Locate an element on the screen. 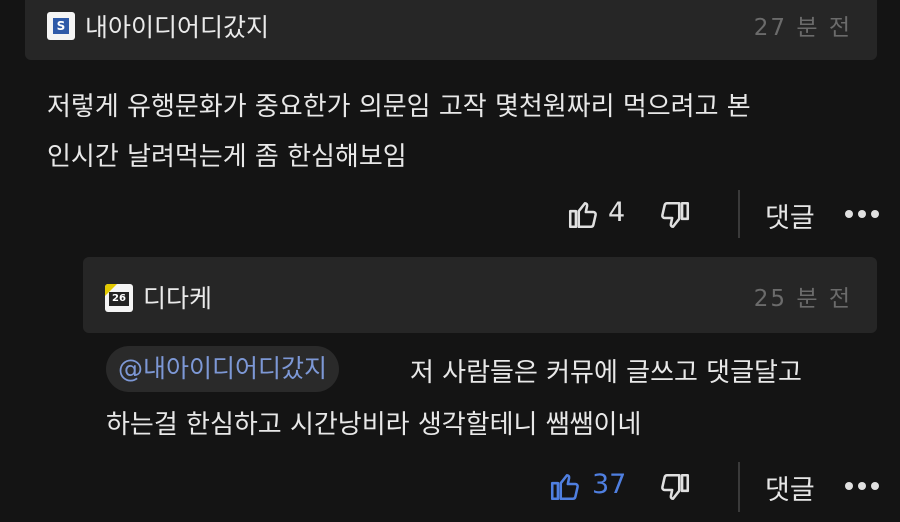  comment-timestamp: 27 분 전 is located at coordinates (802, 28).